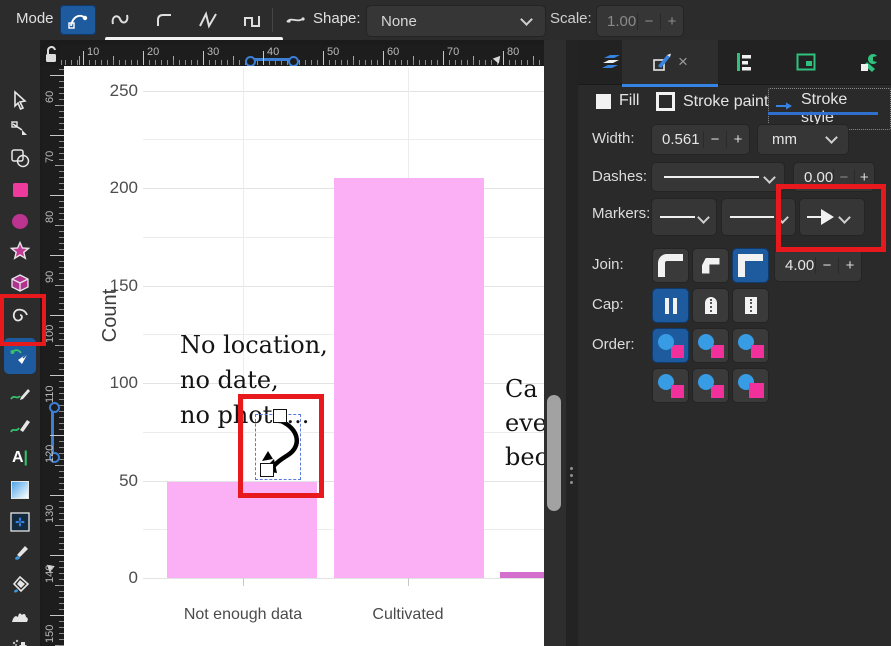 The width and height of the screenshot is (891, 646). I want to click on tab-stroke-paint: Stroke paint, so click(712, 101).